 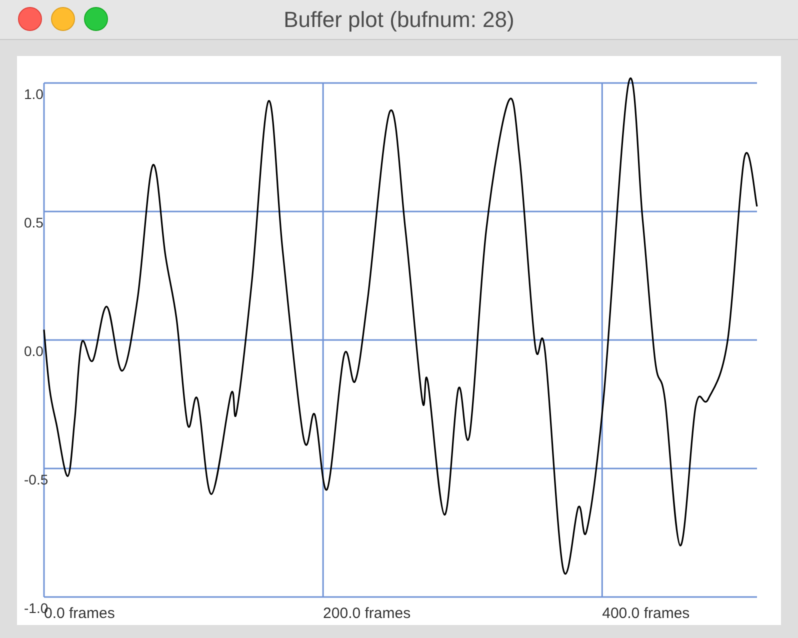 I want to click on minimize-button, so click(x=63, y=19).